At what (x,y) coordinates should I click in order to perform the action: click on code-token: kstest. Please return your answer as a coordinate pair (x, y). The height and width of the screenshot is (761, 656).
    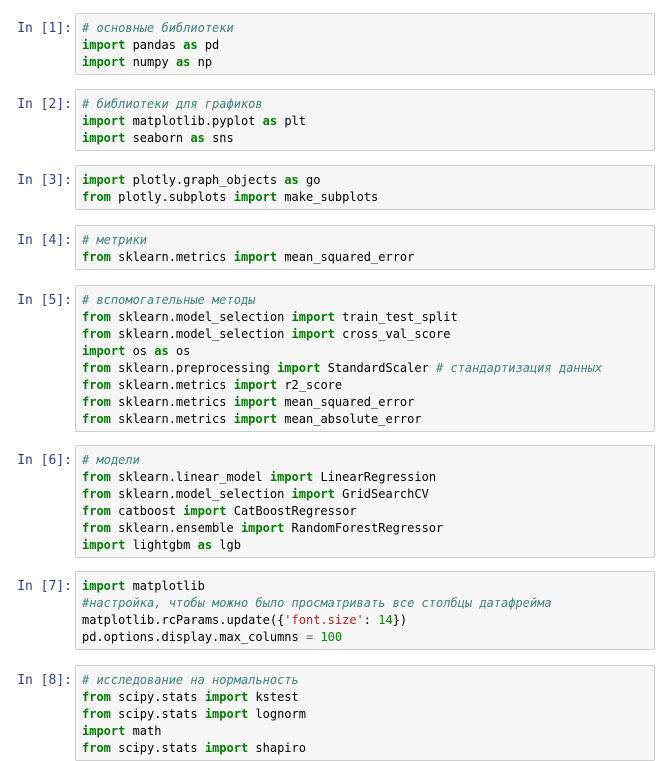
    Looking at the image, I should click on (273, 697).